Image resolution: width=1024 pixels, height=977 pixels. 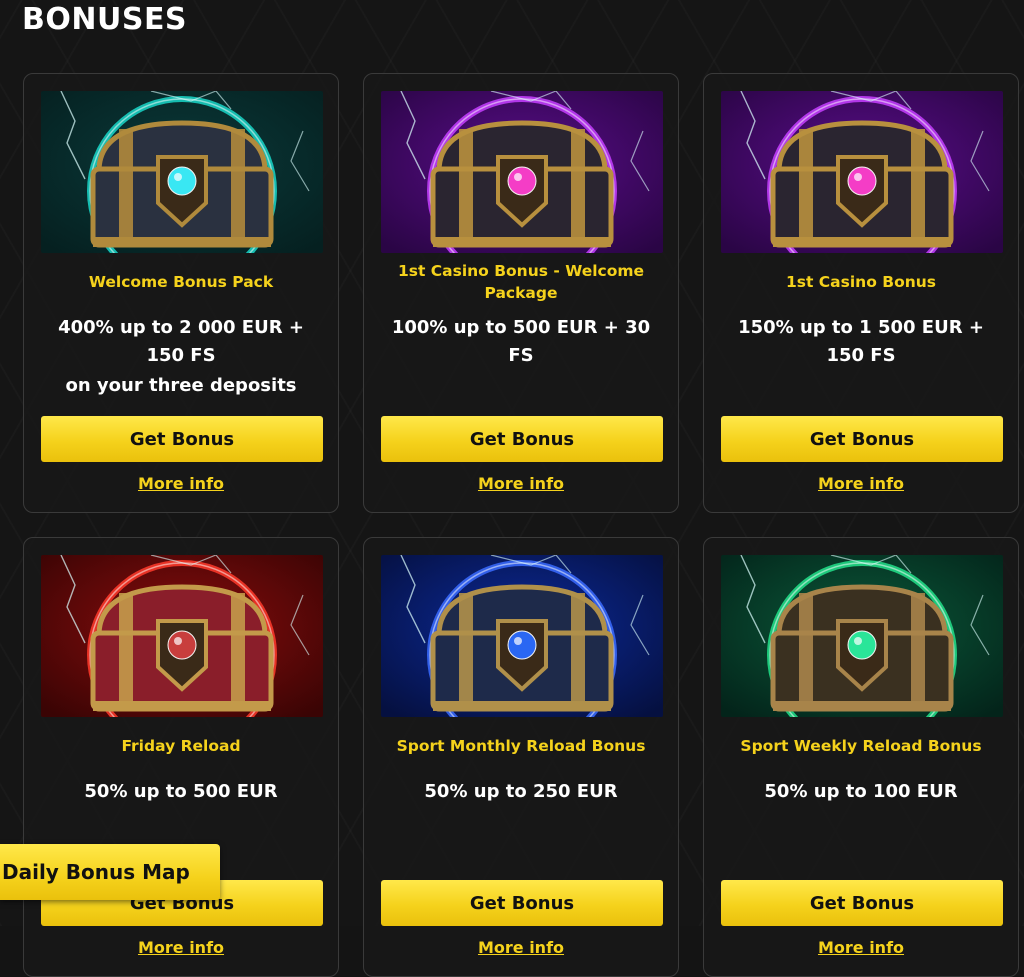 I want to click on offer-amount: 150% up to 1 500 EUR + 150 FS, so click(x=861, y=341).